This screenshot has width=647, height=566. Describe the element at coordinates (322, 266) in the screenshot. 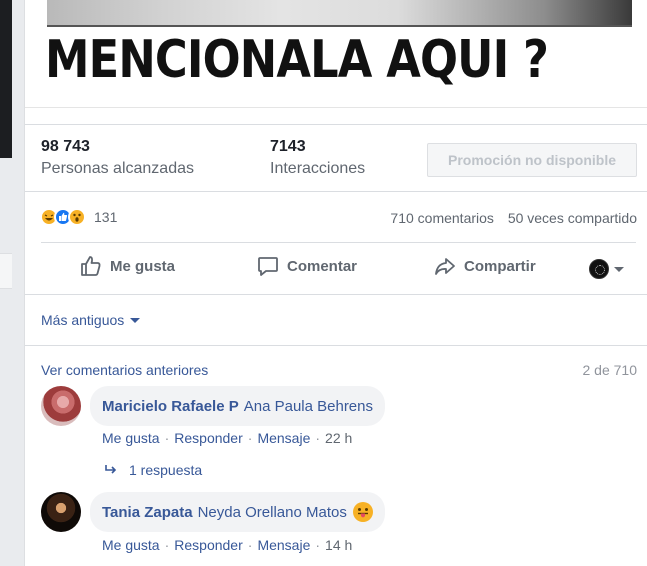

I see `comment-label: Comentar` at that location.